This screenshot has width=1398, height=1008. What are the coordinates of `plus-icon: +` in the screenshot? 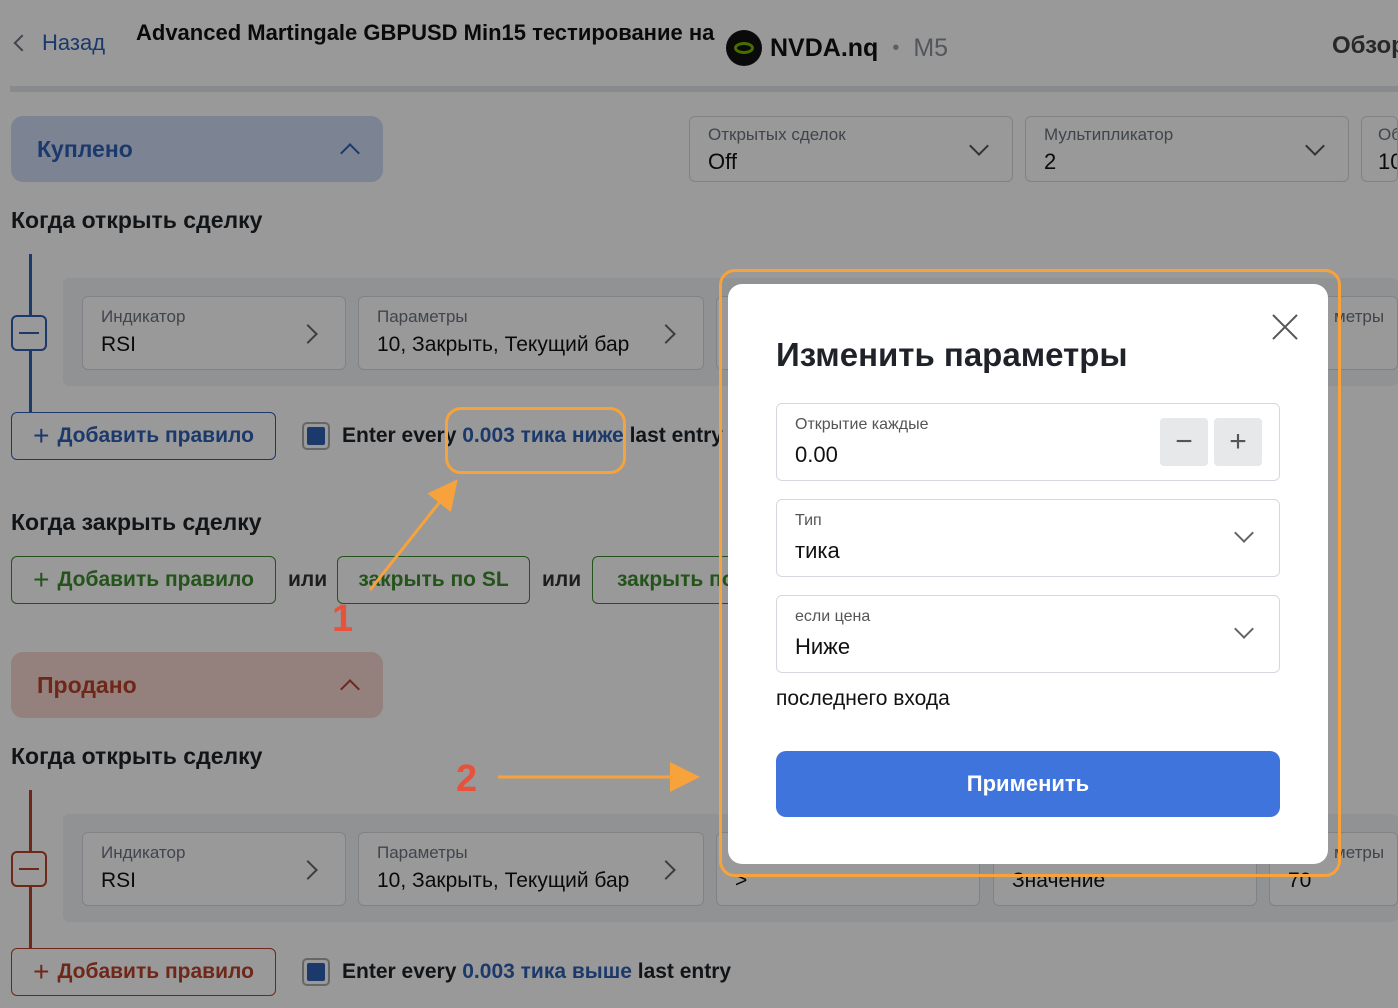 It's located at (1238, 441).